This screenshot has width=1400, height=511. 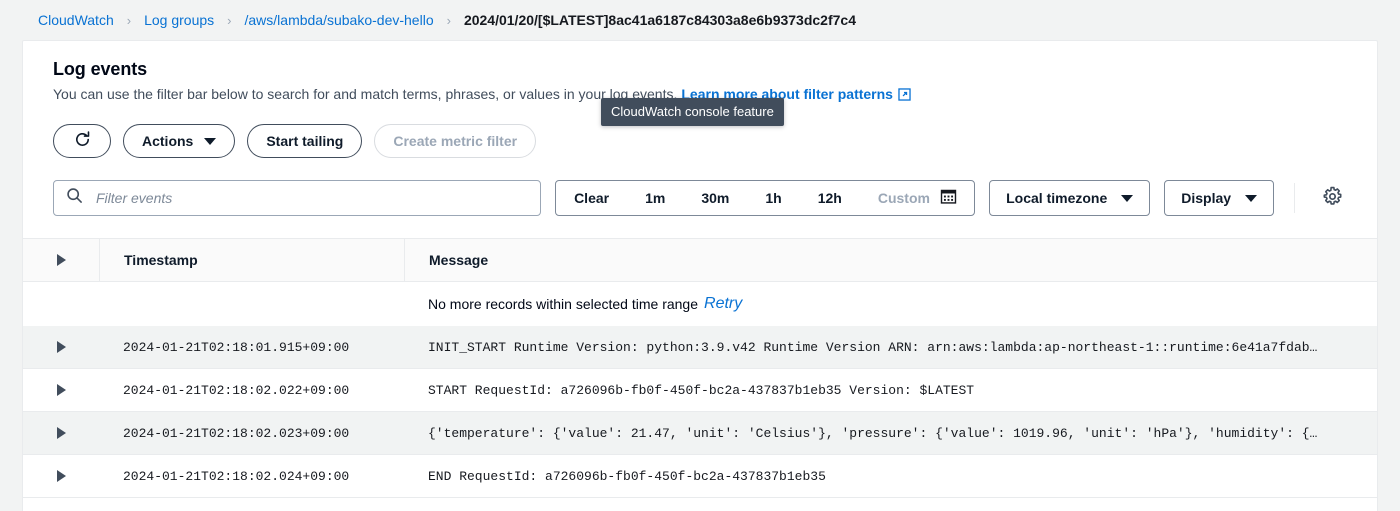 I want to click on expand-all-cell, so click(x=61, y=260).